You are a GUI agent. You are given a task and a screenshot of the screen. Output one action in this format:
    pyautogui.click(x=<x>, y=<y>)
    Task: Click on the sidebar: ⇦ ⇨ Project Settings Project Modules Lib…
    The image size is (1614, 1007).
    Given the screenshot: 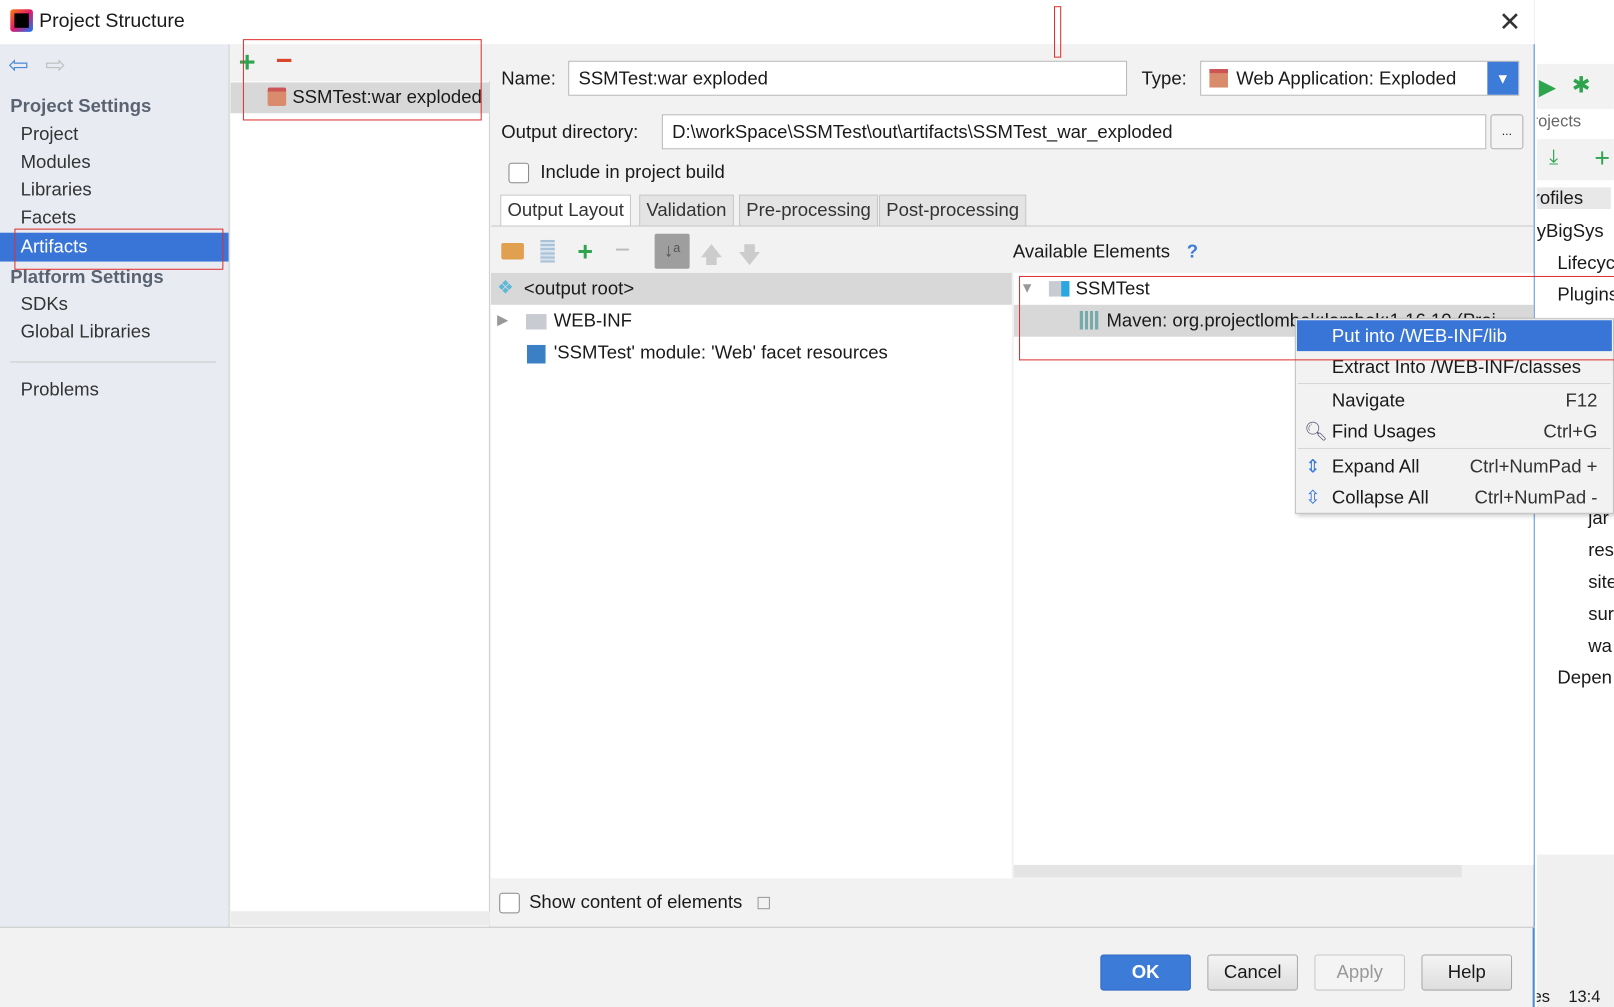 What is the action you would take?
    pyautogui.click(x=115, y=485)
    